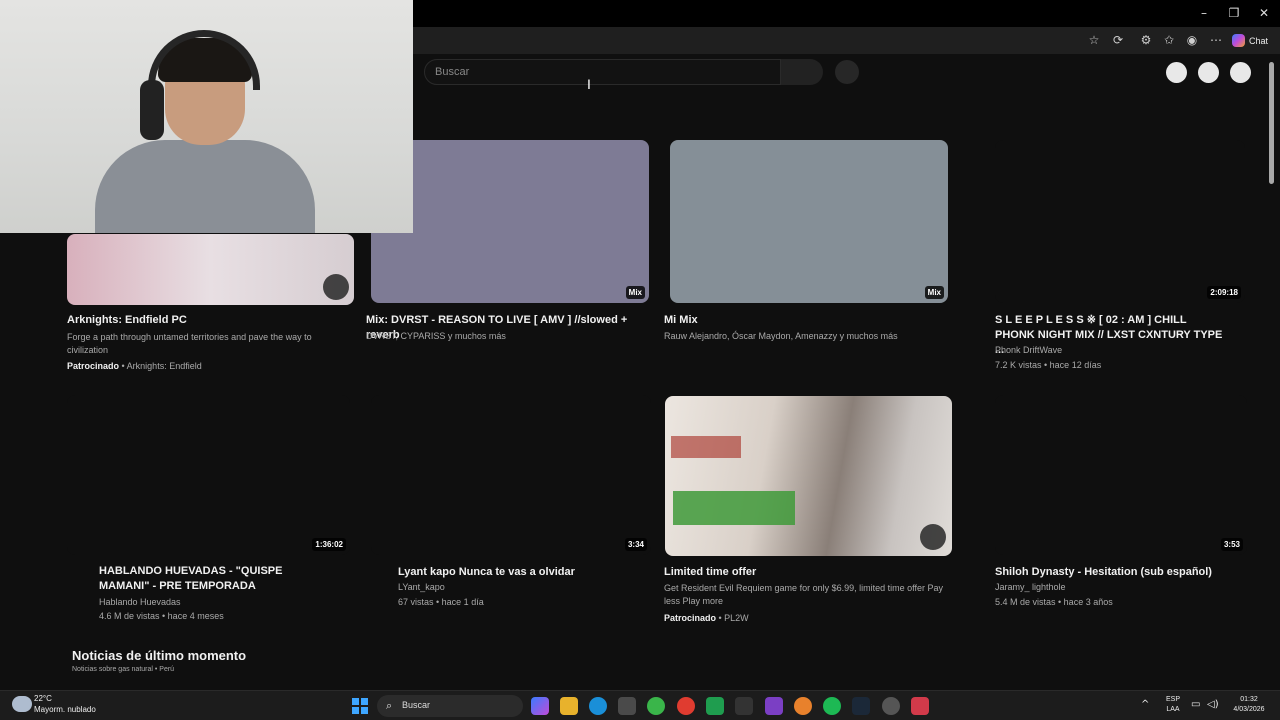  Describe the element at coordinates (43, 698) in the screenshot. I see `weather-temperature: 22°C` at that location.